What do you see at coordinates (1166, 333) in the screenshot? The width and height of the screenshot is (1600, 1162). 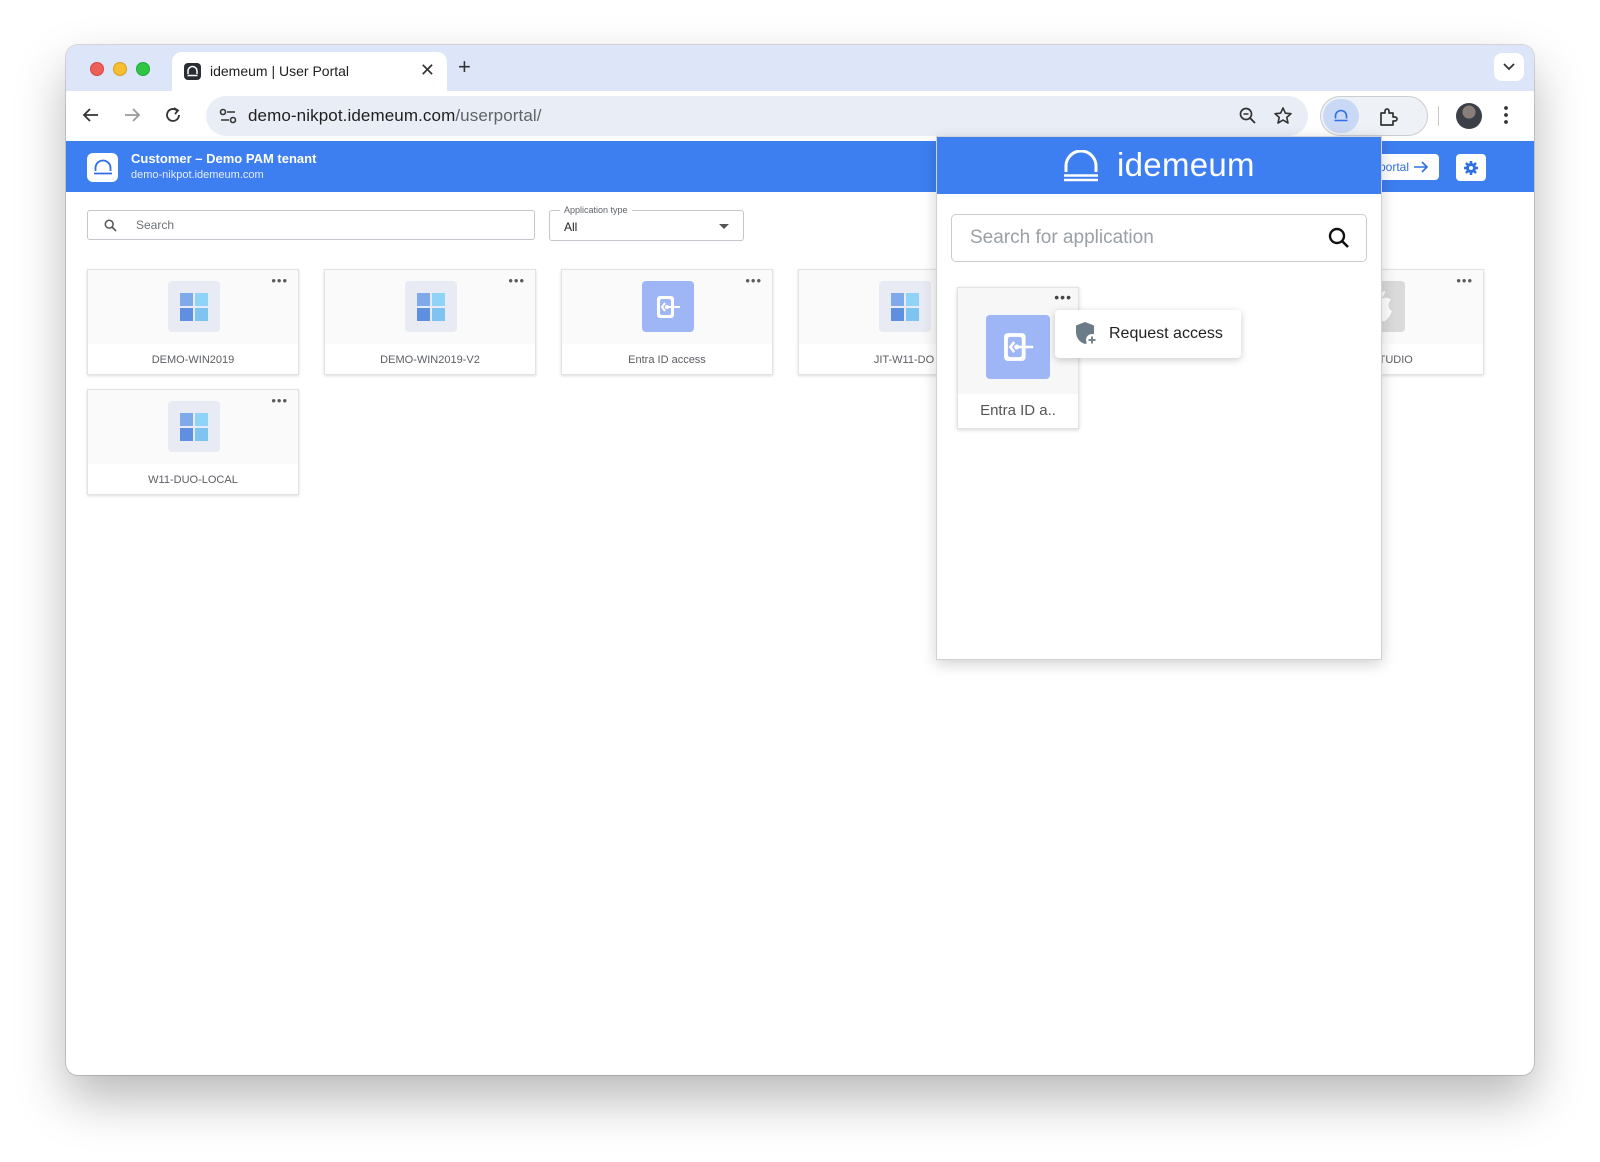 I see `request-access-label: Request access` at bounding box center [1166, 333].